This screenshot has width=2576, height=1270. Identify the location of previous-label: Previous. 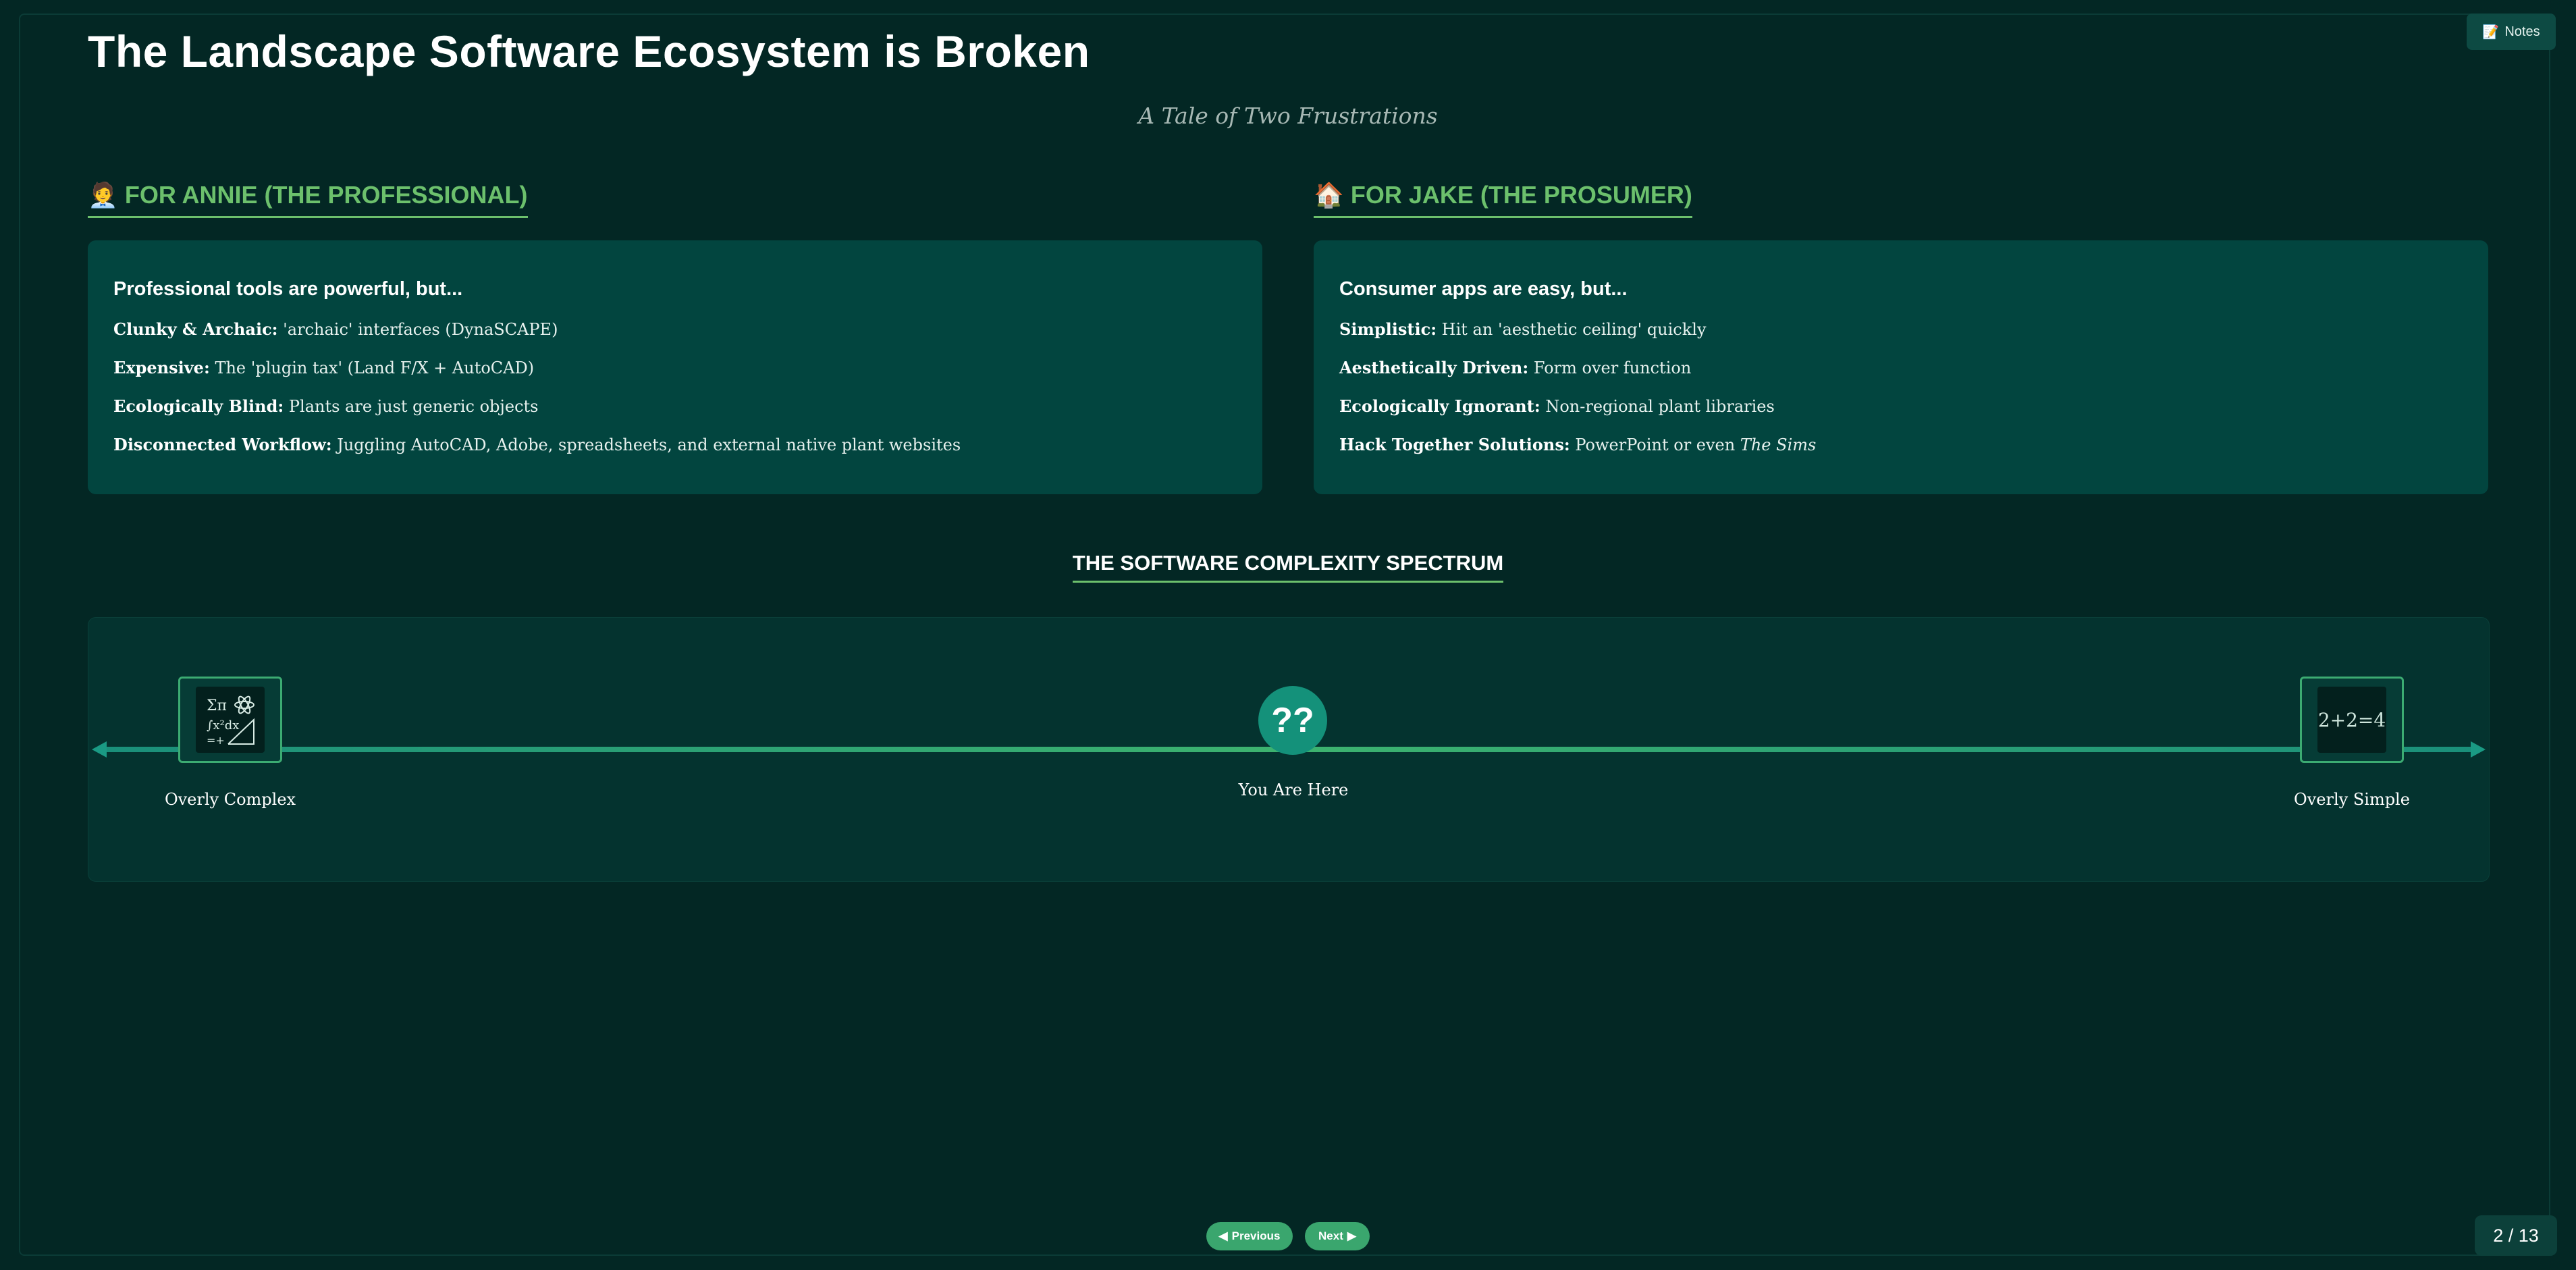
(1256, 1235).